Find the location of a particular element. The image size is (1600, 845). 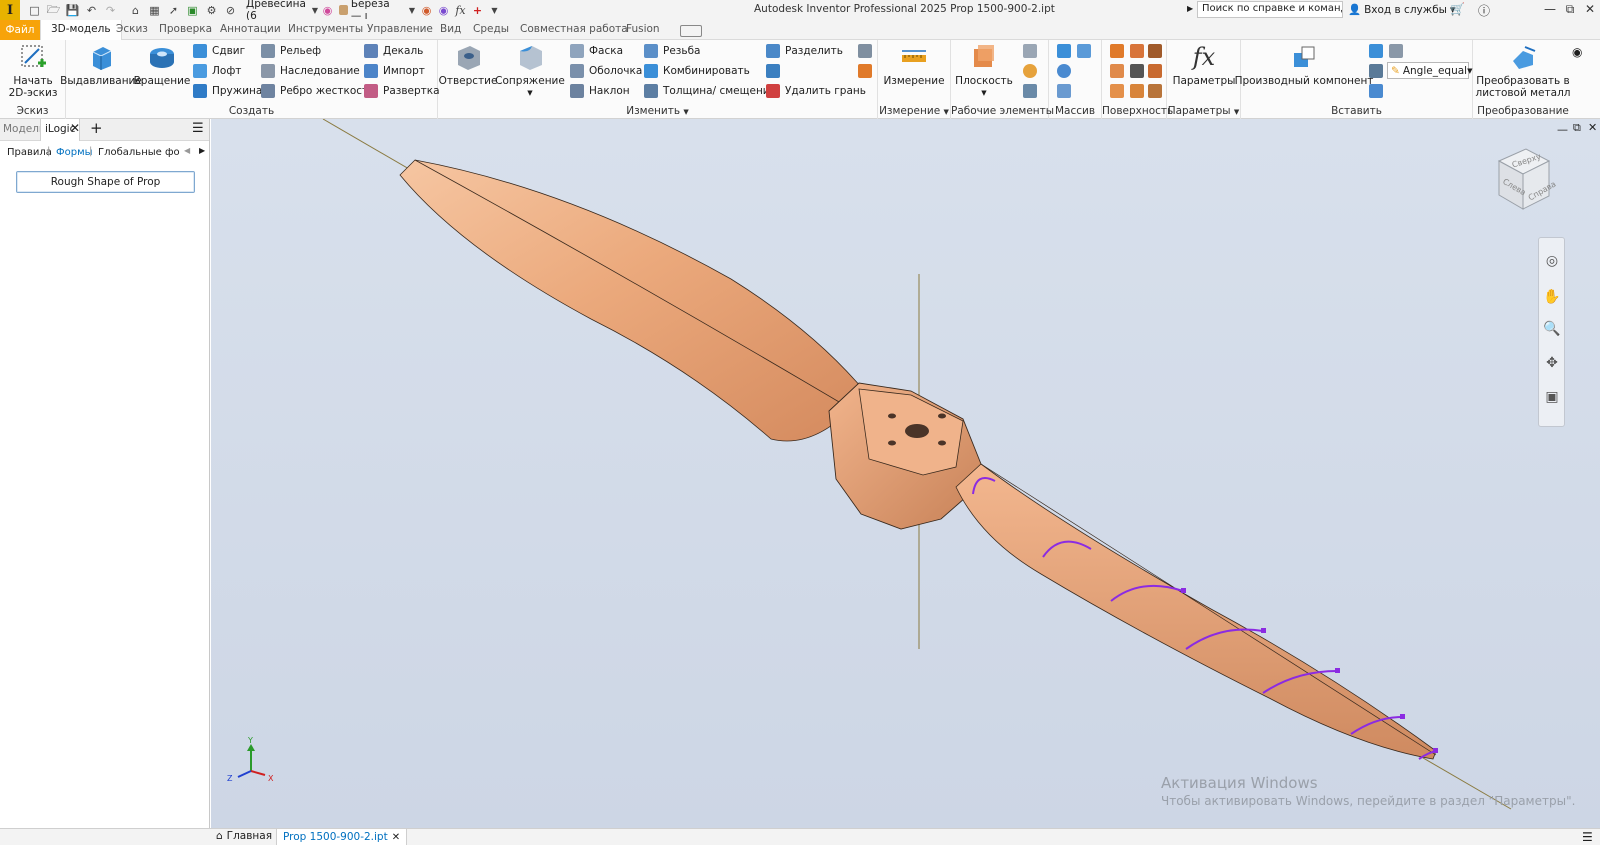

save-icon: 💾 is located at coordinates (72, 10).